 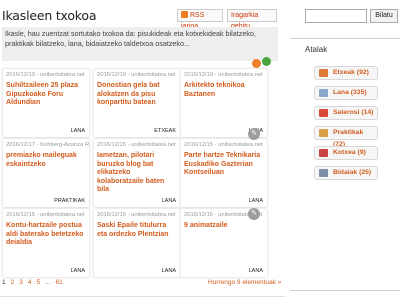 What do you see at coordinates (323, 153) in the screenshot?
I see `car-icon` at bounding box center [323, 153].